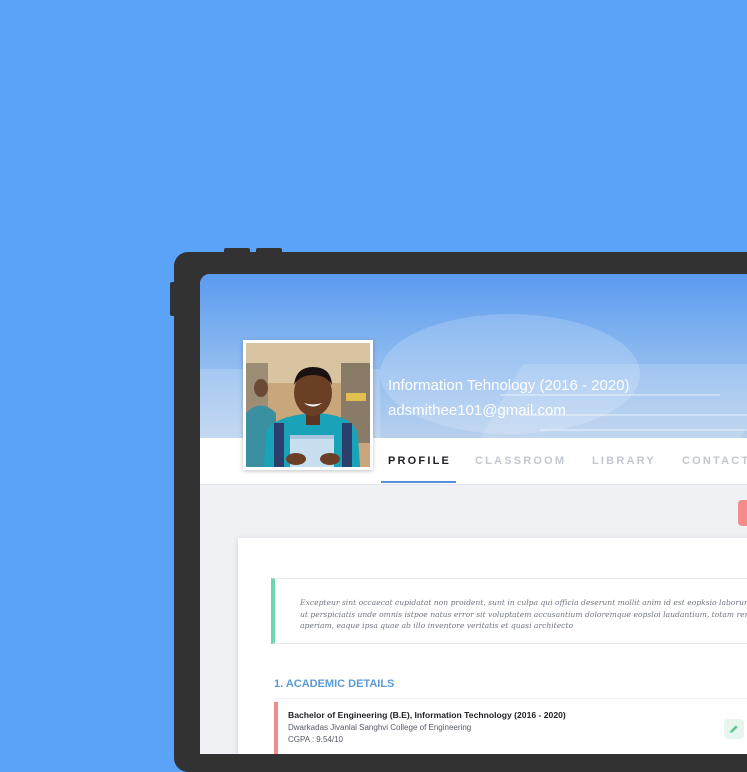  Describe the element at coordinates (520, 461) in the screenshot. I see `tab-classroom: CLASSROOM` at that location.